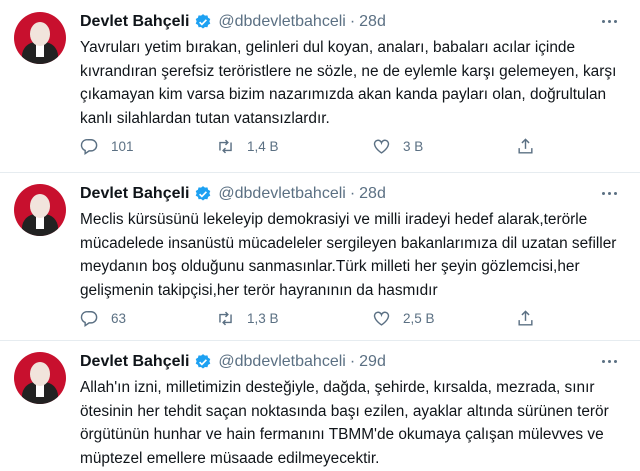  Describe the element at coordinates (419, 318) in the screenshot. I see `like-count: 2,5 B` at that location.